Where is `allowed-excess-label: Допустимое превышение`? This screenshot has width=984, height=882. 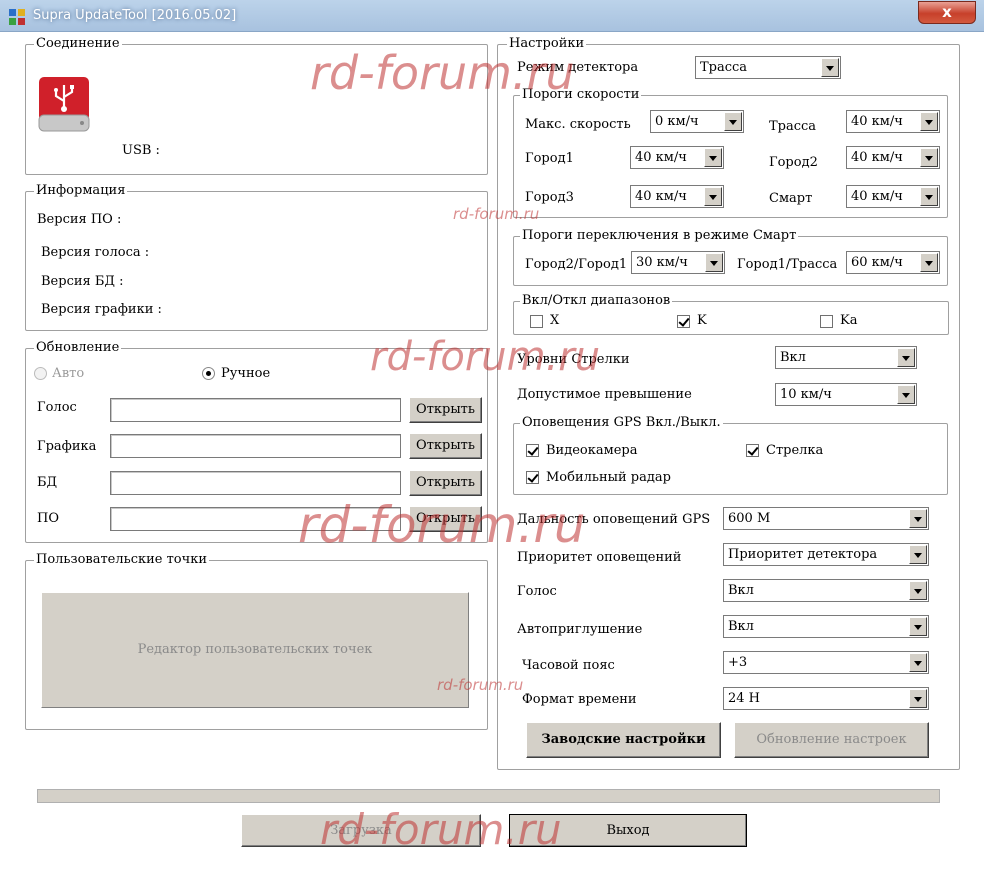 allowed-excess-label: Допустимое превышение is located at coordinates (604, 394).